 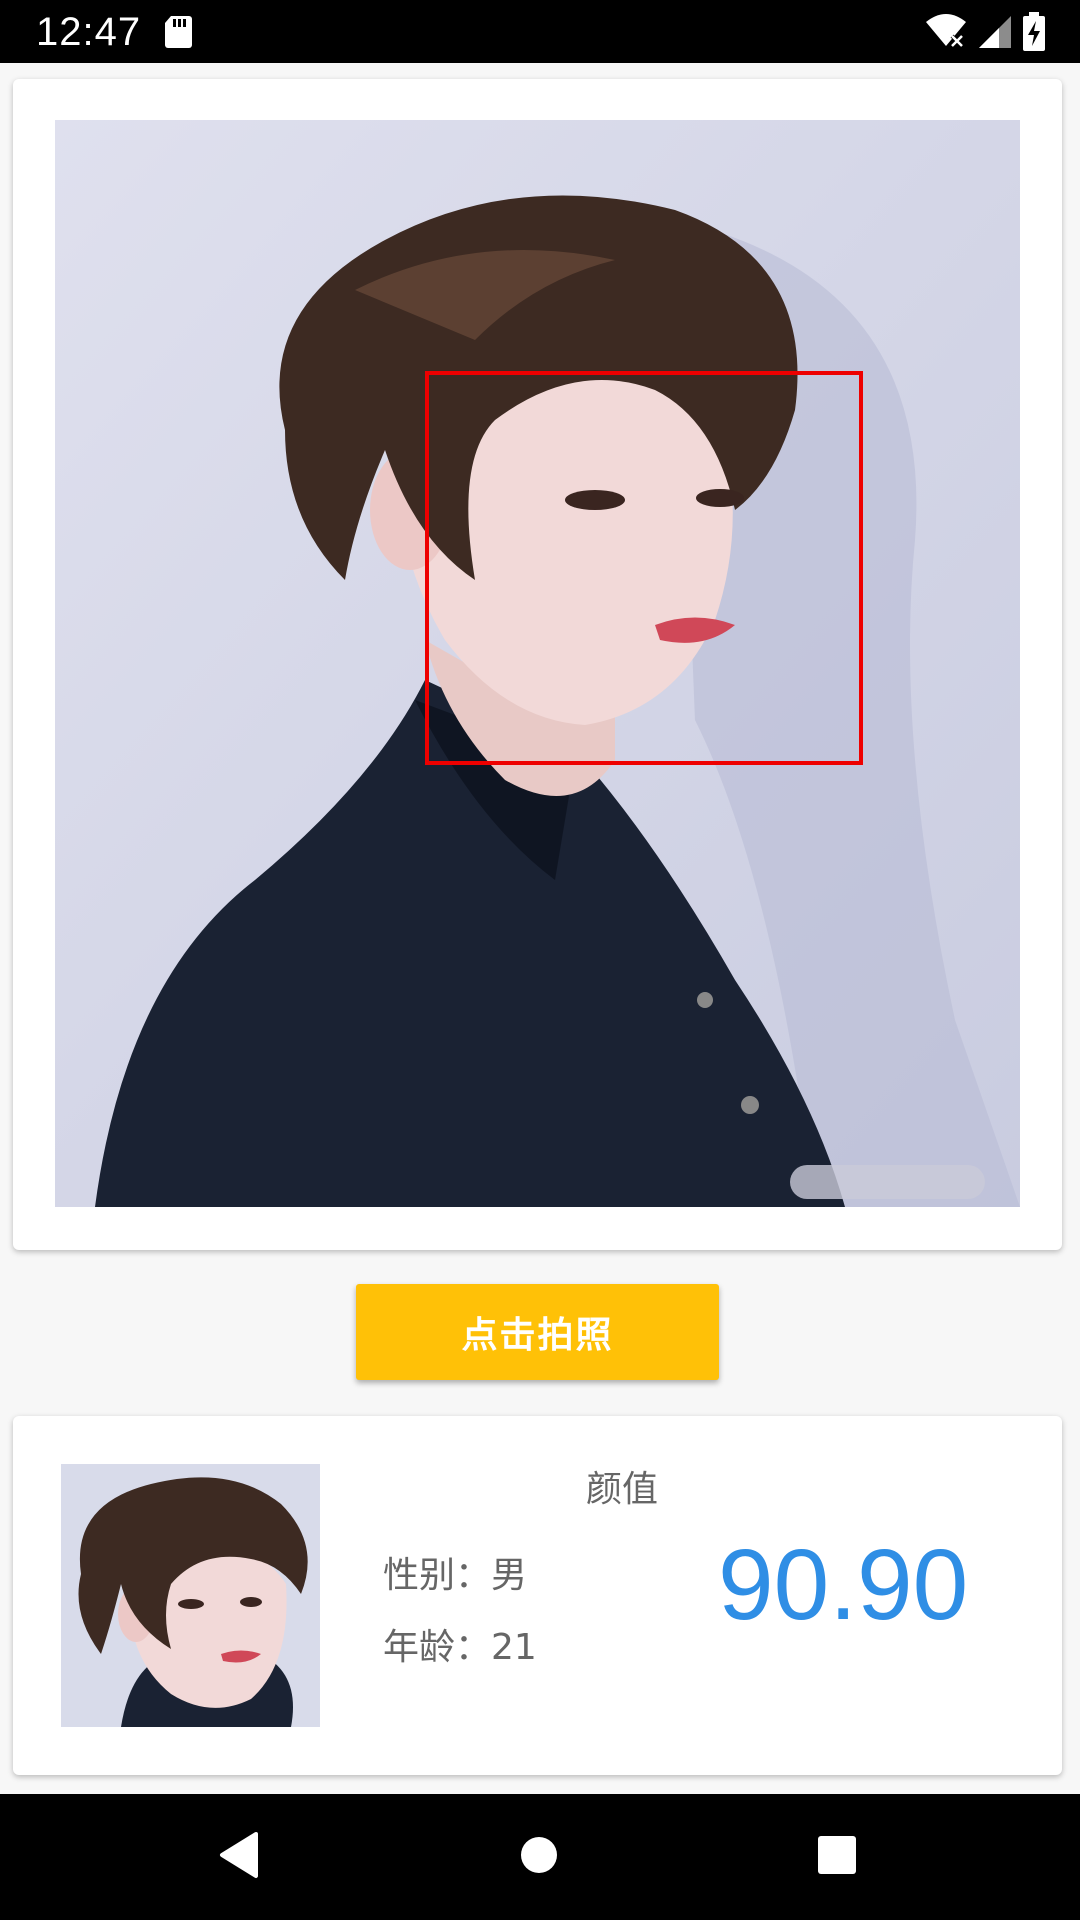 I want to click on face-thumbnail, so click(x=190, y=1595).